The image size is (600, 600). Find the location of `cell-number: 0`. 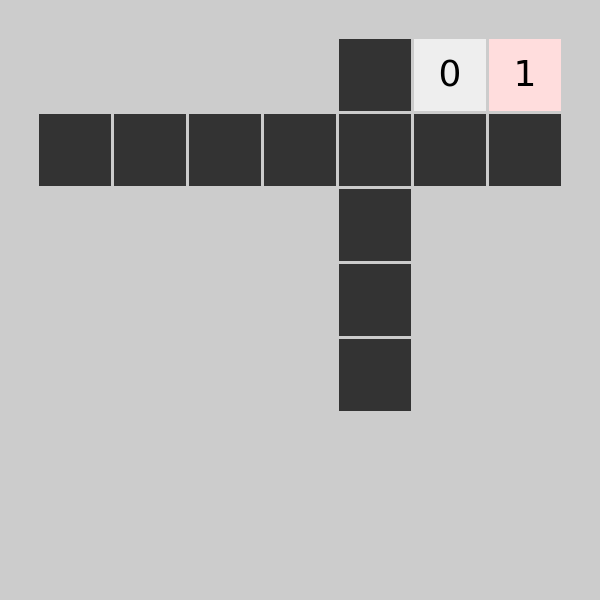

cell-number: 0 is located at coordinates (450, 74).